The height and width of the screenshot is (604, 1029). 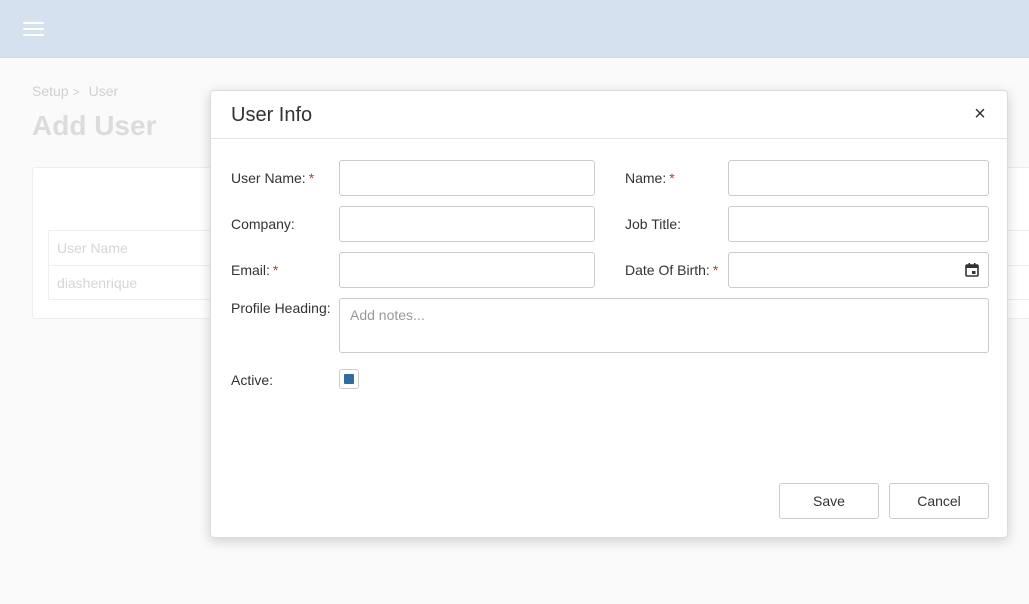 I want to click on username-label: User Name: *, so click(x=272, y=178).